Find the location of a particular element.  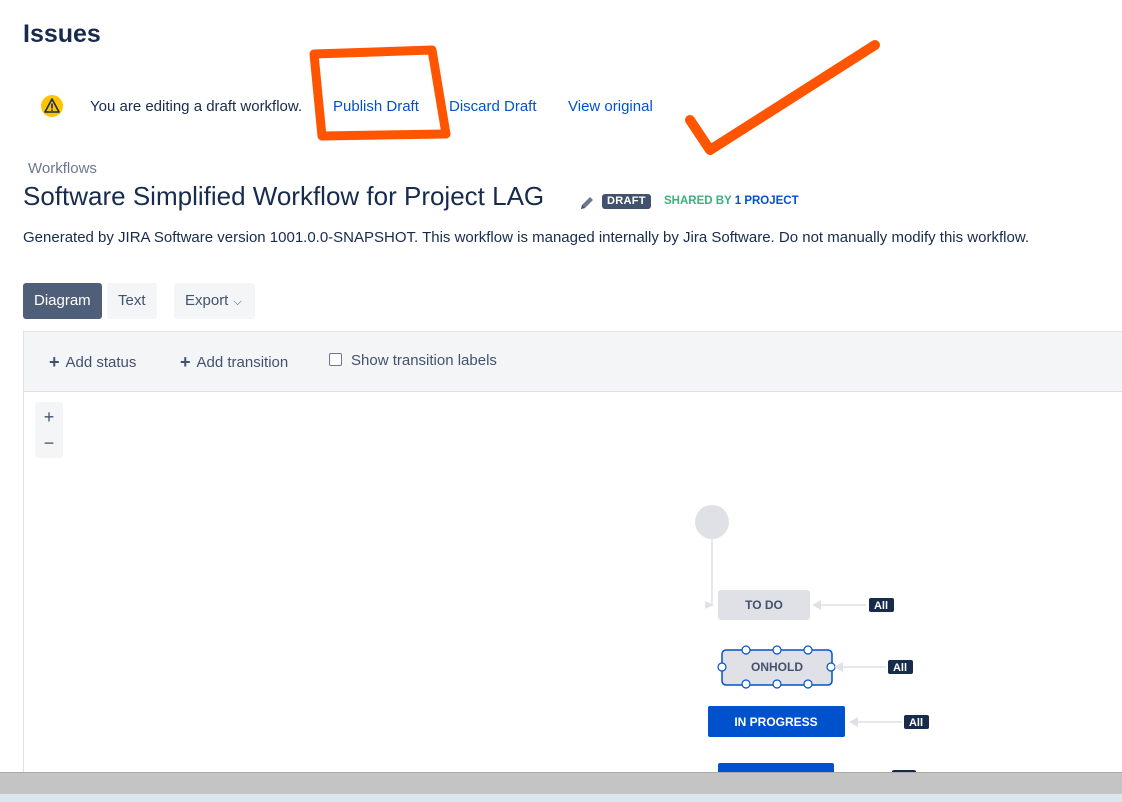

shared-project-count: 1 PROJECT is located at coordinates (767, 201).